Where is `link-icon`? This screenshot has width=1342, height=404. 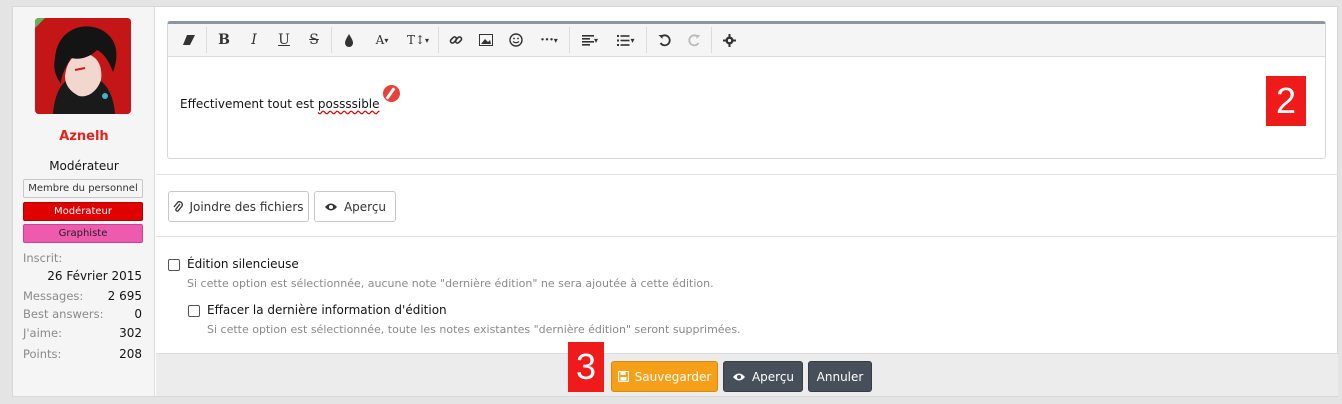
link-icon is located at coordinates (456, 40).